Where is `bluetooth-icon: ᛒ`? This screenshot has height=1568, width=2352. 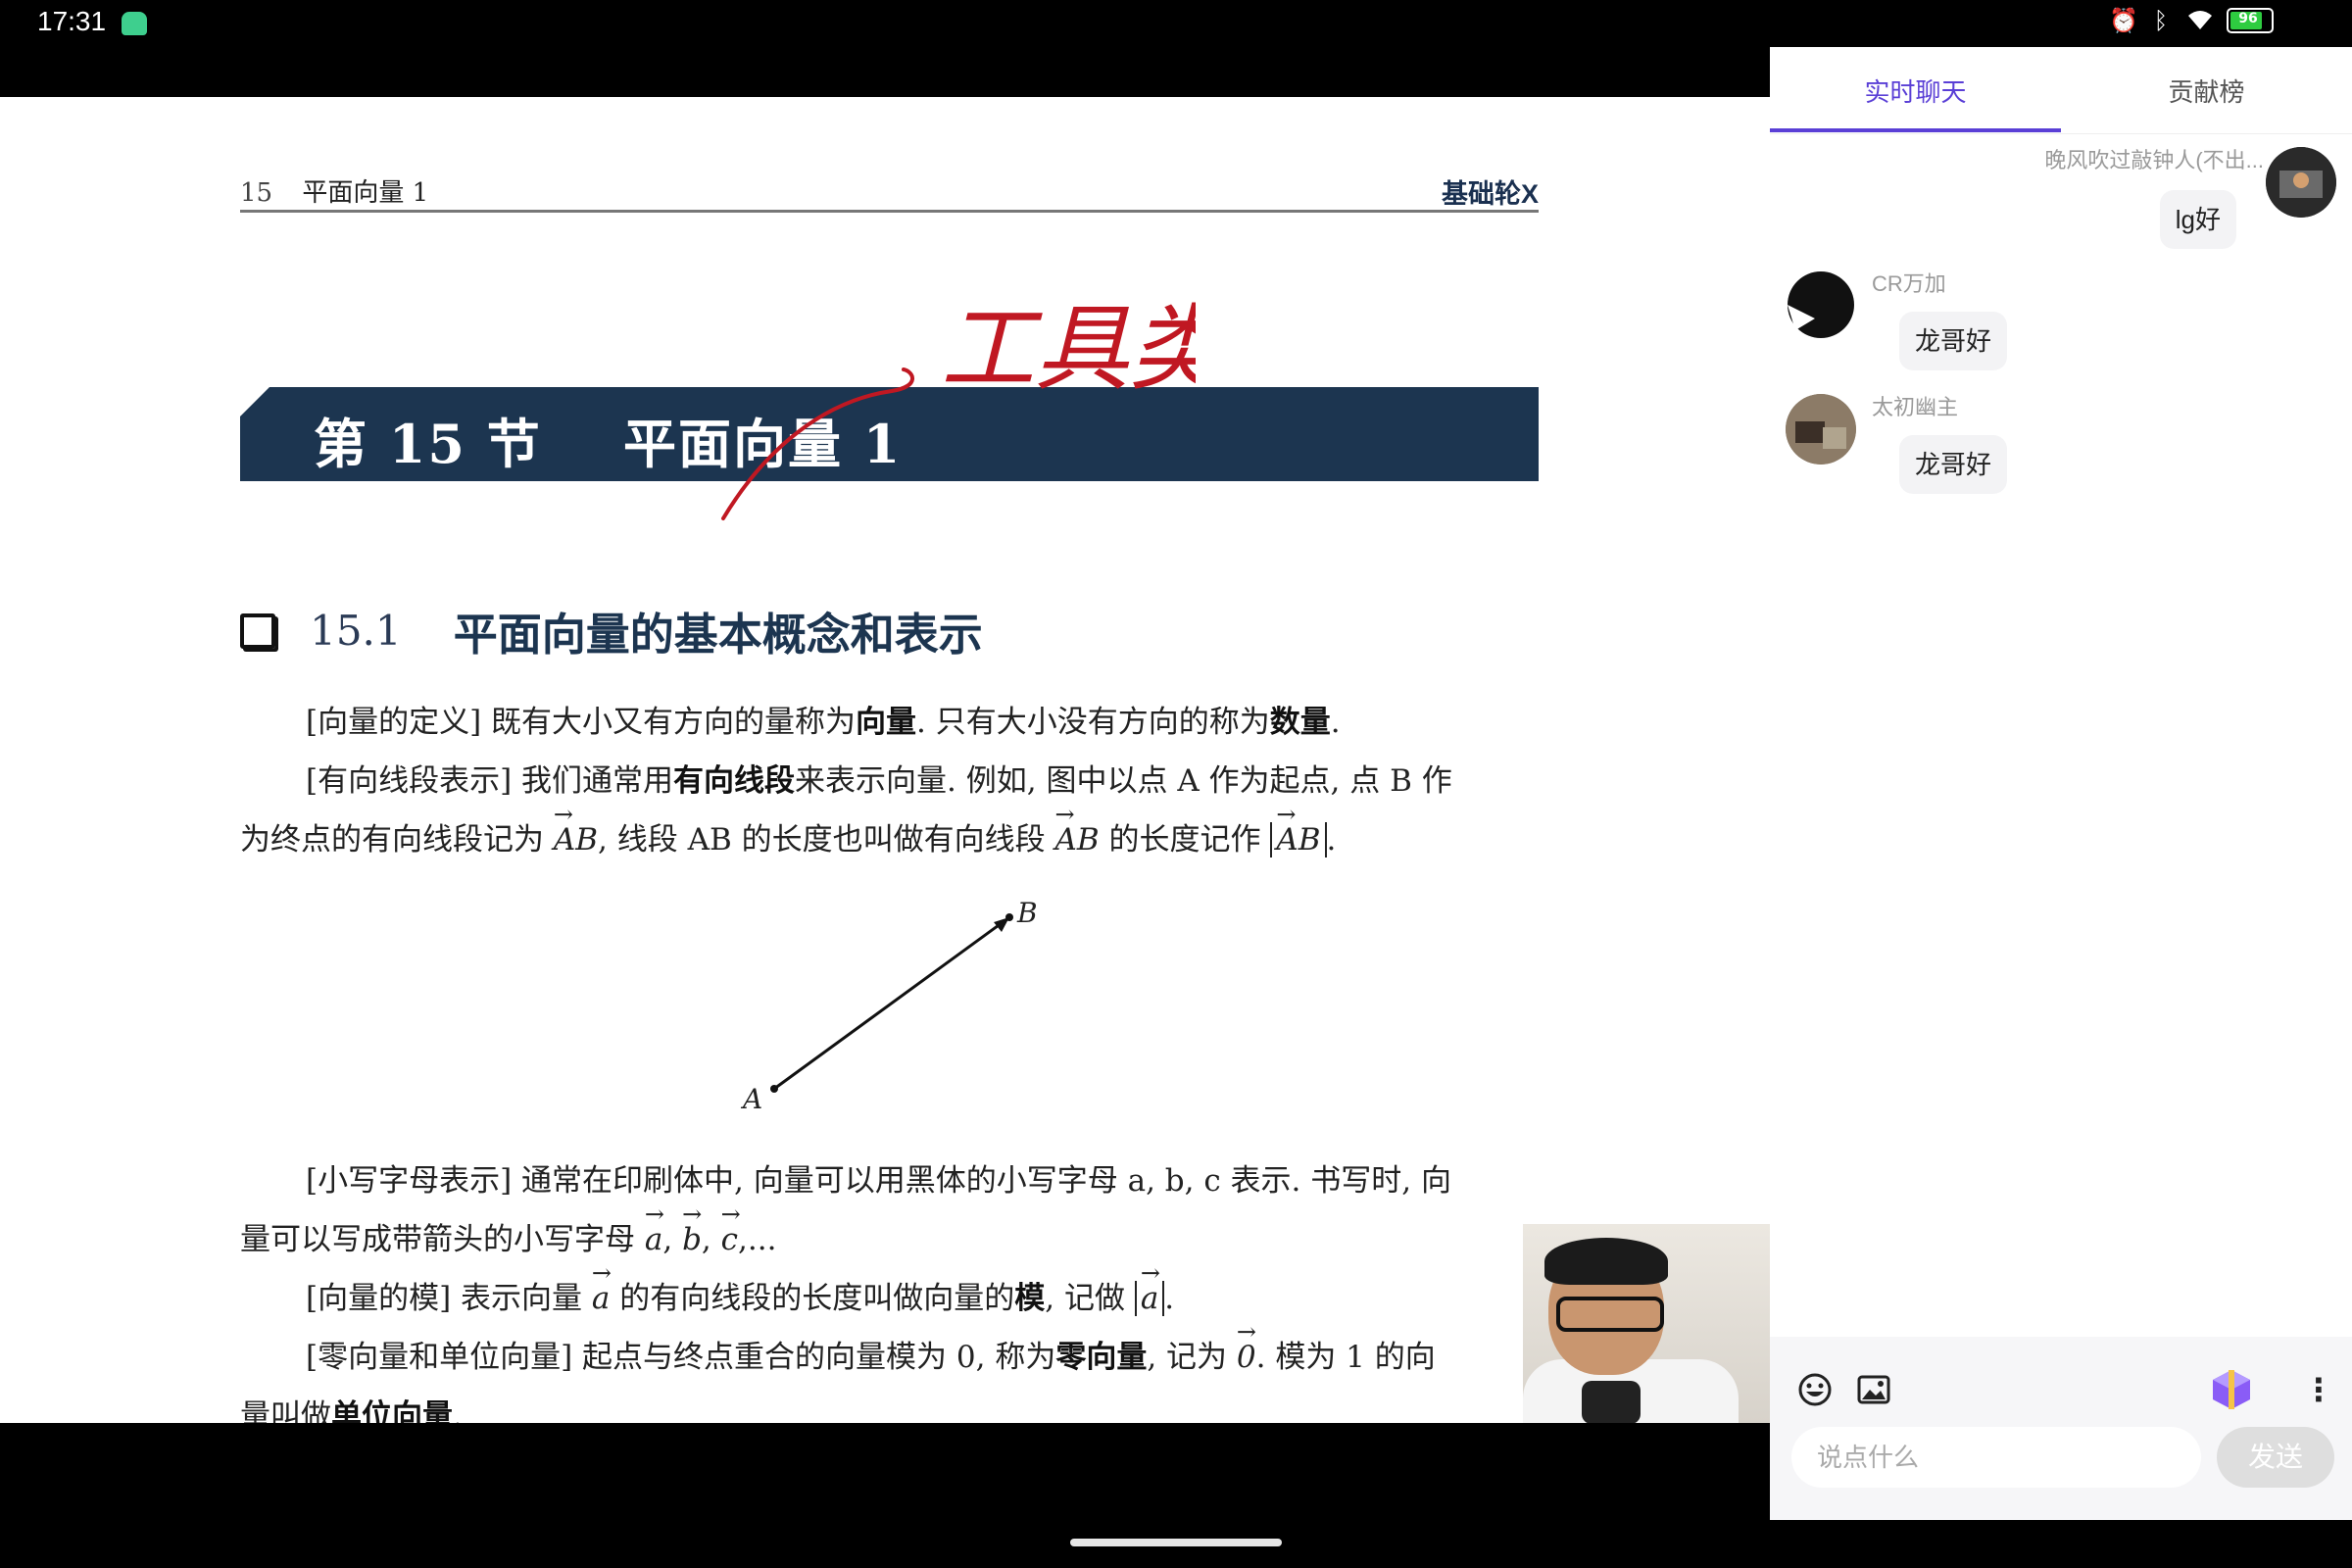
bluetooth-icon: ᛒ is located at coordinates (2161, 20).